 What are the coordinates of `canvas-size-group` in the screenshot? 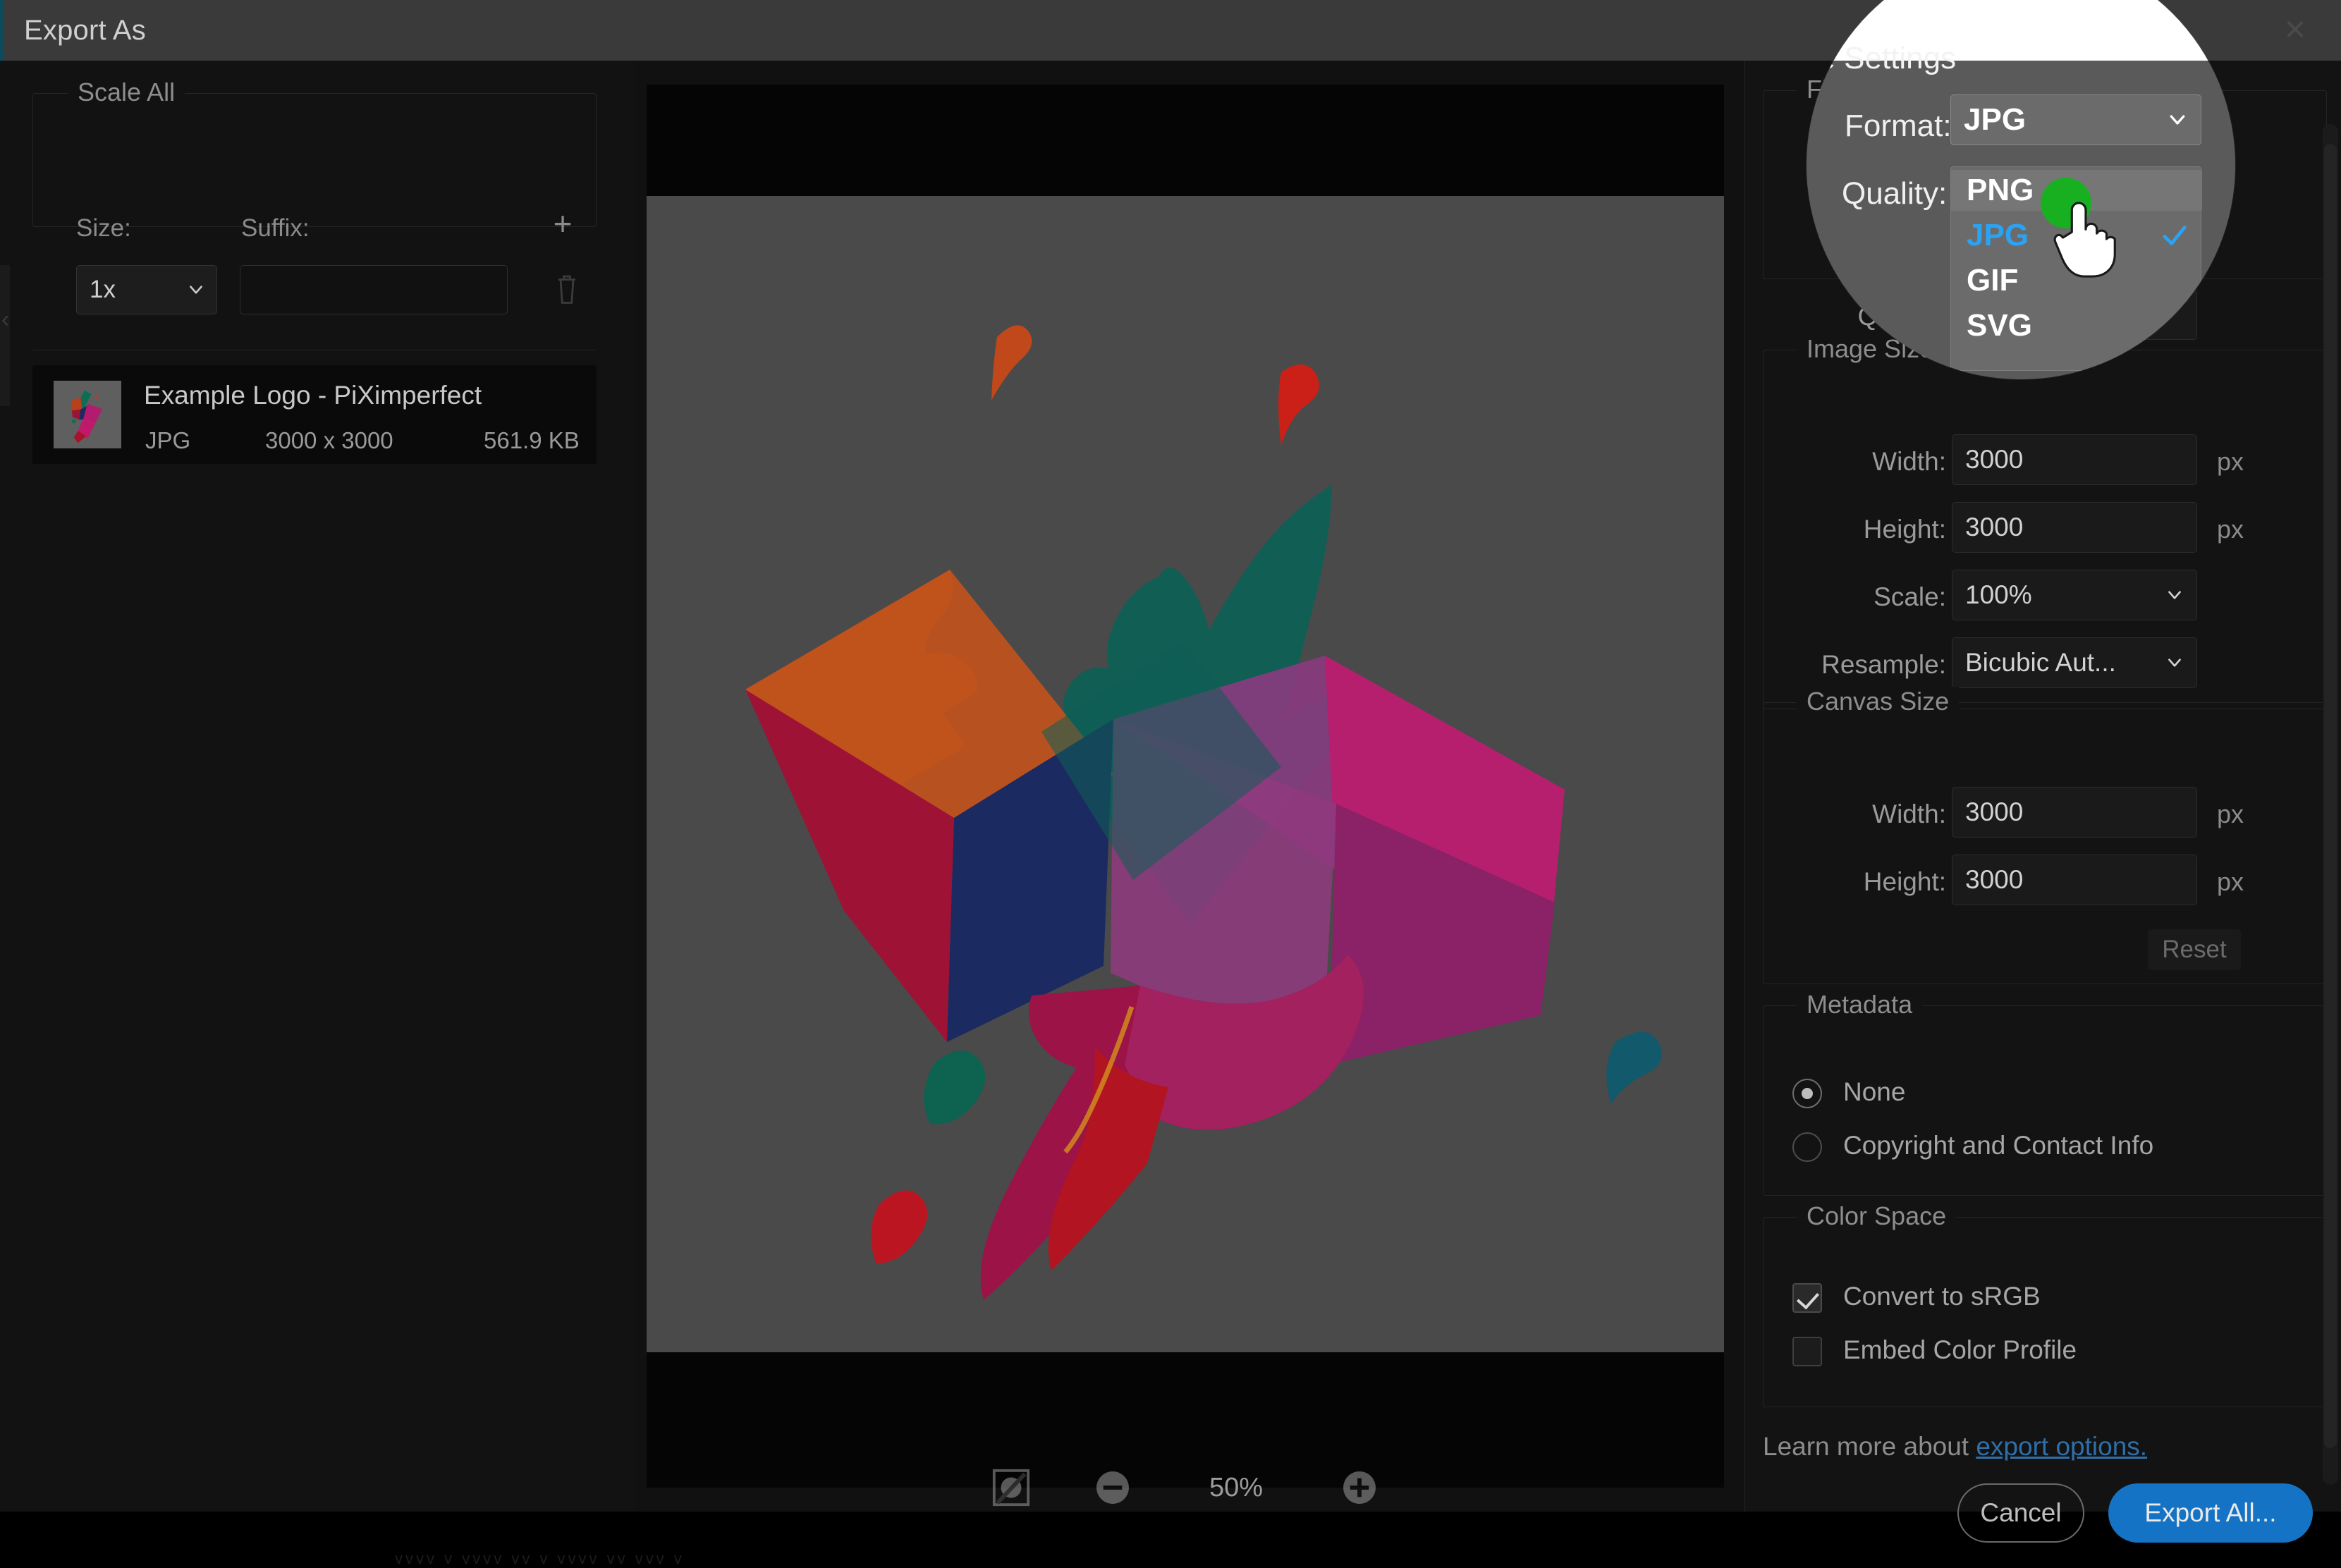 It's located at (2045, 843).